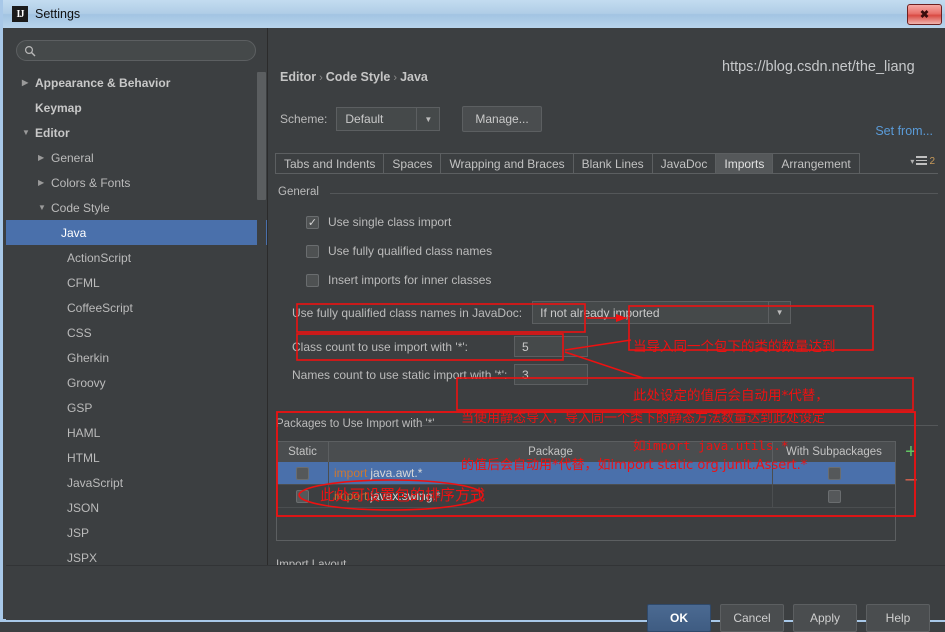 This screenshot has height=632, width=945. I want to click on checkbox-use-fully-qualified-class-names: Use fully qualified class names, so click(399, 251).